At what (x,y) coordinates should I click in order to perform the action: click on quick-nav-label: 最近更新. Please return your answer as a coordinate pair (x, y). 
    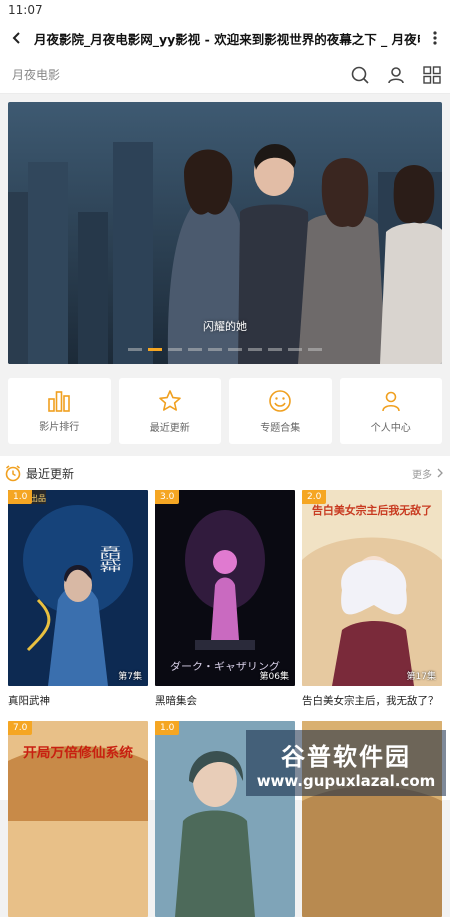
    Looking at the image, I should click on (169, 428).